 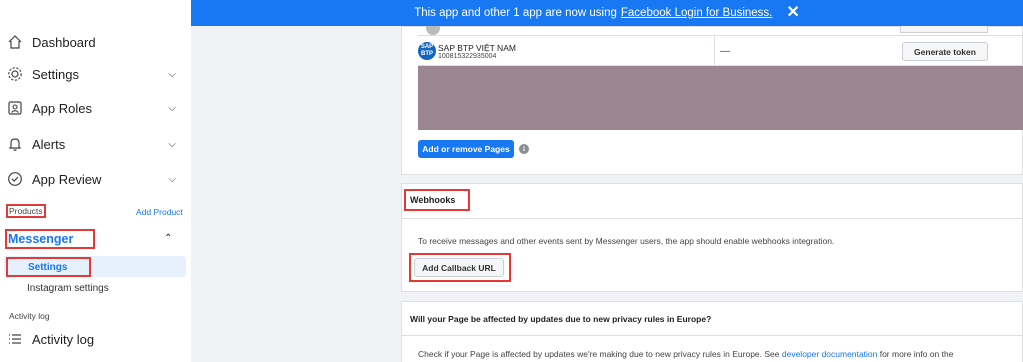 I want to click on sidebar-item-messenger-settings: Settings, so click(x=48, y=267).